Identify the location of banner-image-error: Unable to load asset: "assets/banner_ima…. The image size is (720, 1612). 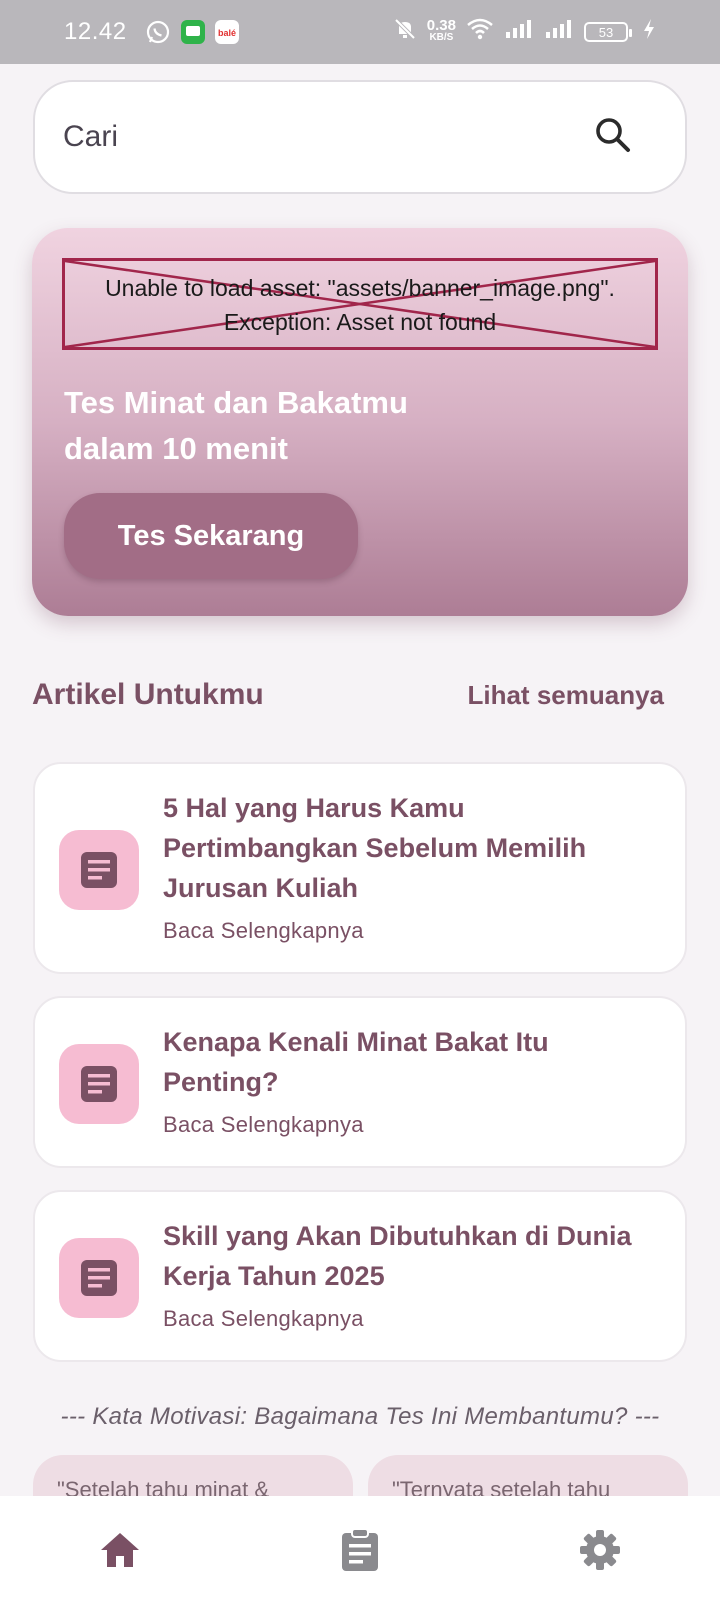
(360, 304).